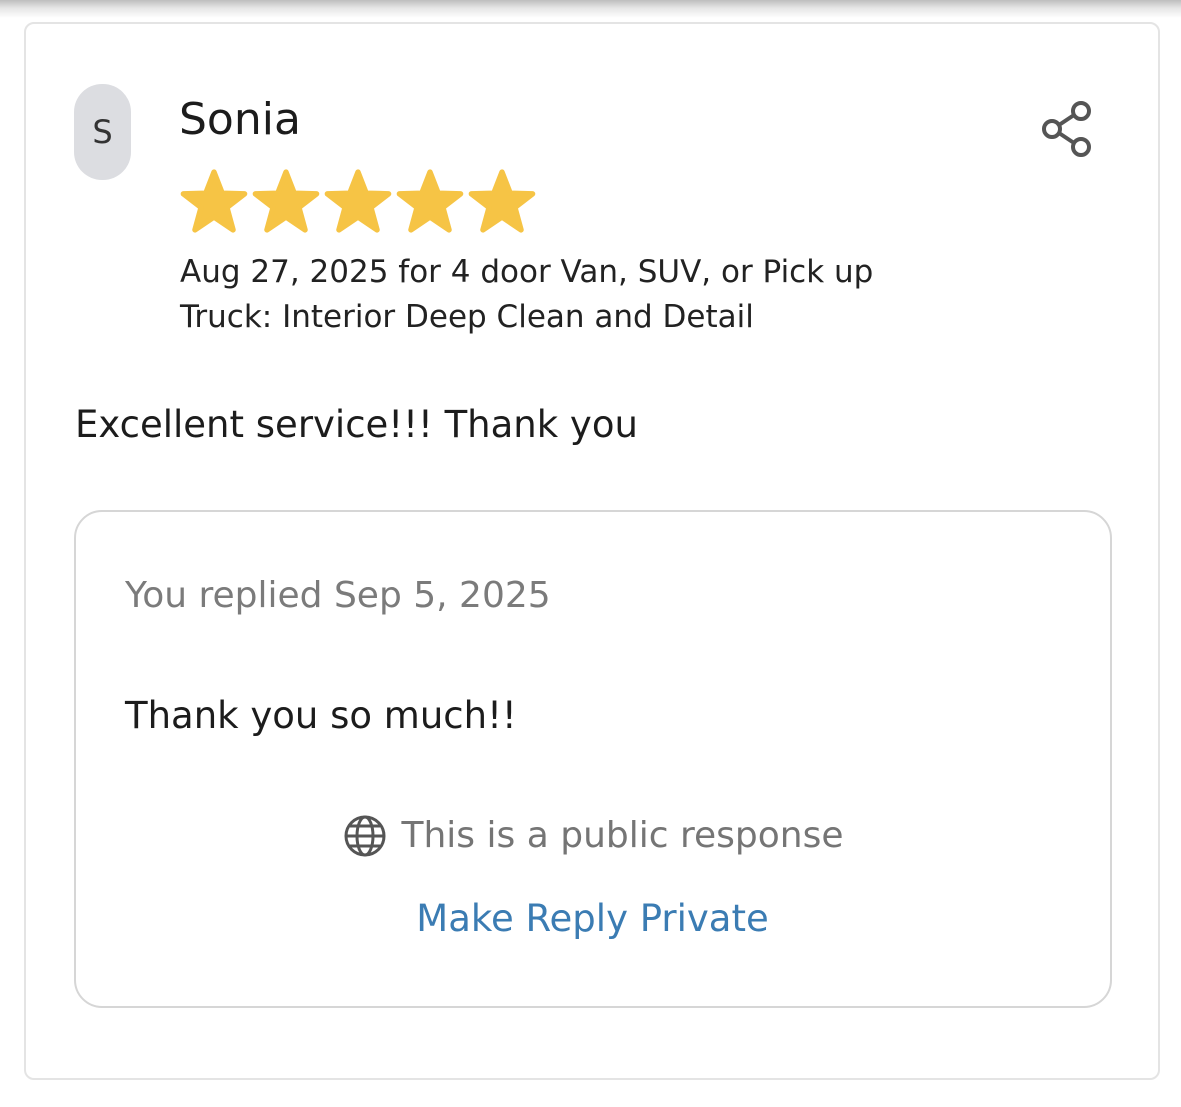 Image resolution: width=1181 pixels, height=1107 pixels. What do you see at coordinates (338, 595) in the screenshot?
I see `reply-date: You replied Sep 5, 2025` at bounding box center [338, 595].